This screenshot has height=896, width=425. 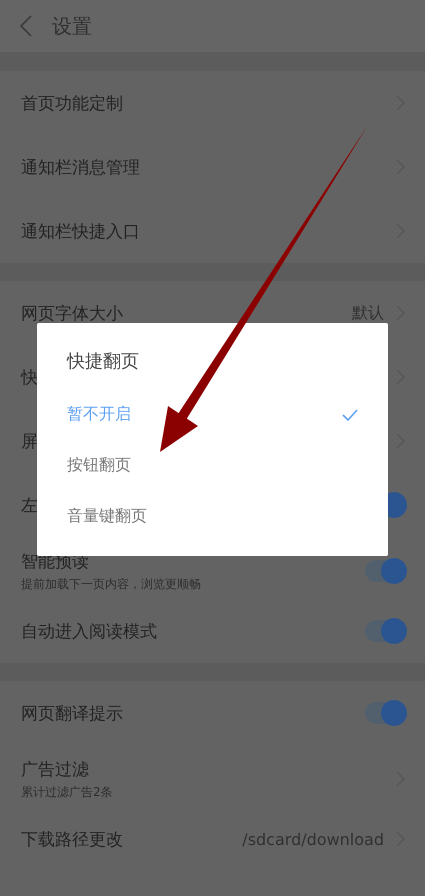 What do you see at coordinates (350, 414) in the screenshot?
I see `check-icon` at bounding box center [350, 414].